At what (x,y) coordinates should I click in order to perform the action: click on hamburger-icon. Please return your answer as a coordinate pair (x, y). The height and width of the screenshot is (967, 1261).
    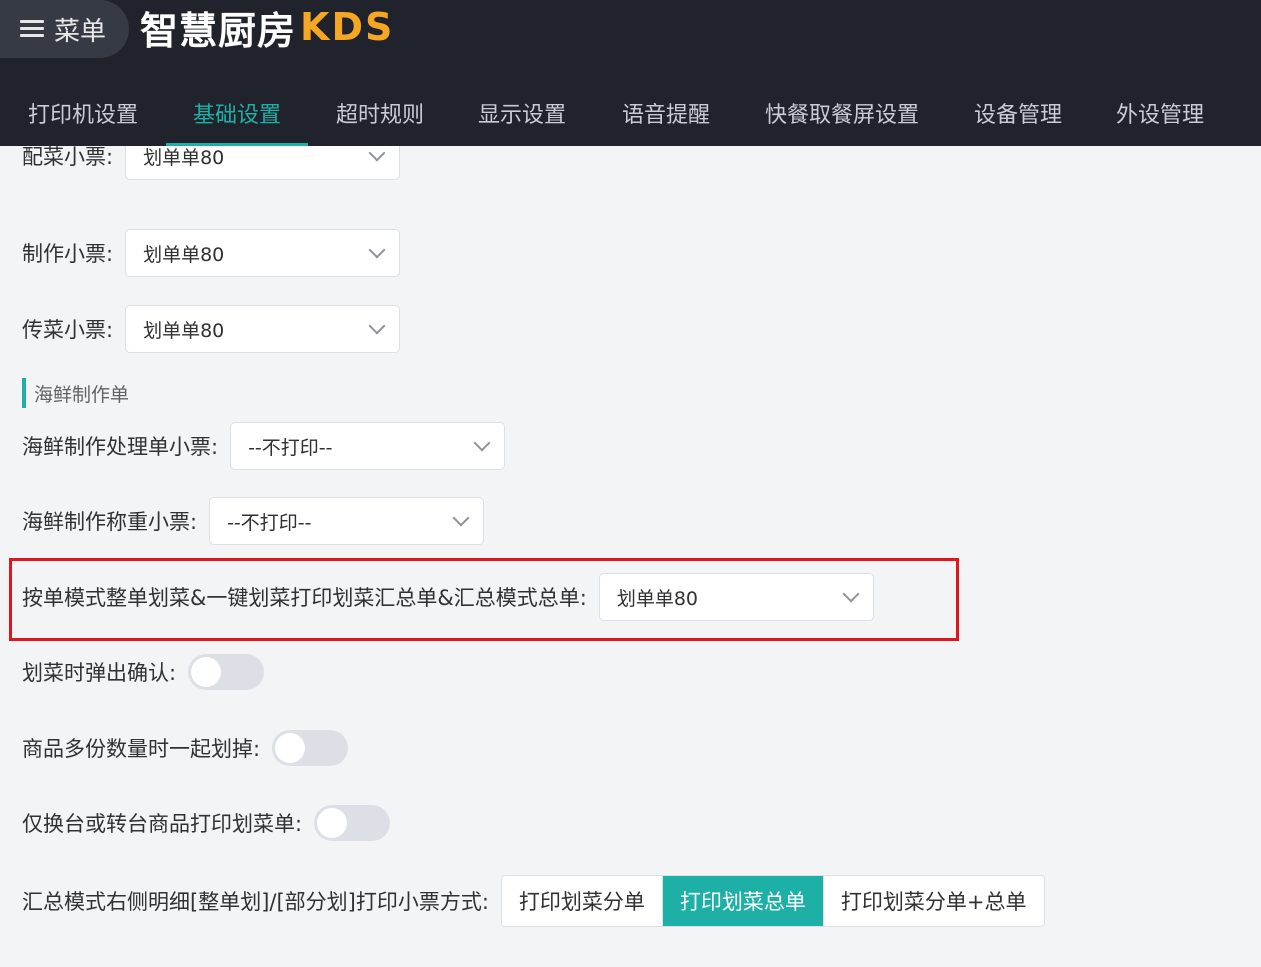
    Looking at the image, I should click on (32, 29).